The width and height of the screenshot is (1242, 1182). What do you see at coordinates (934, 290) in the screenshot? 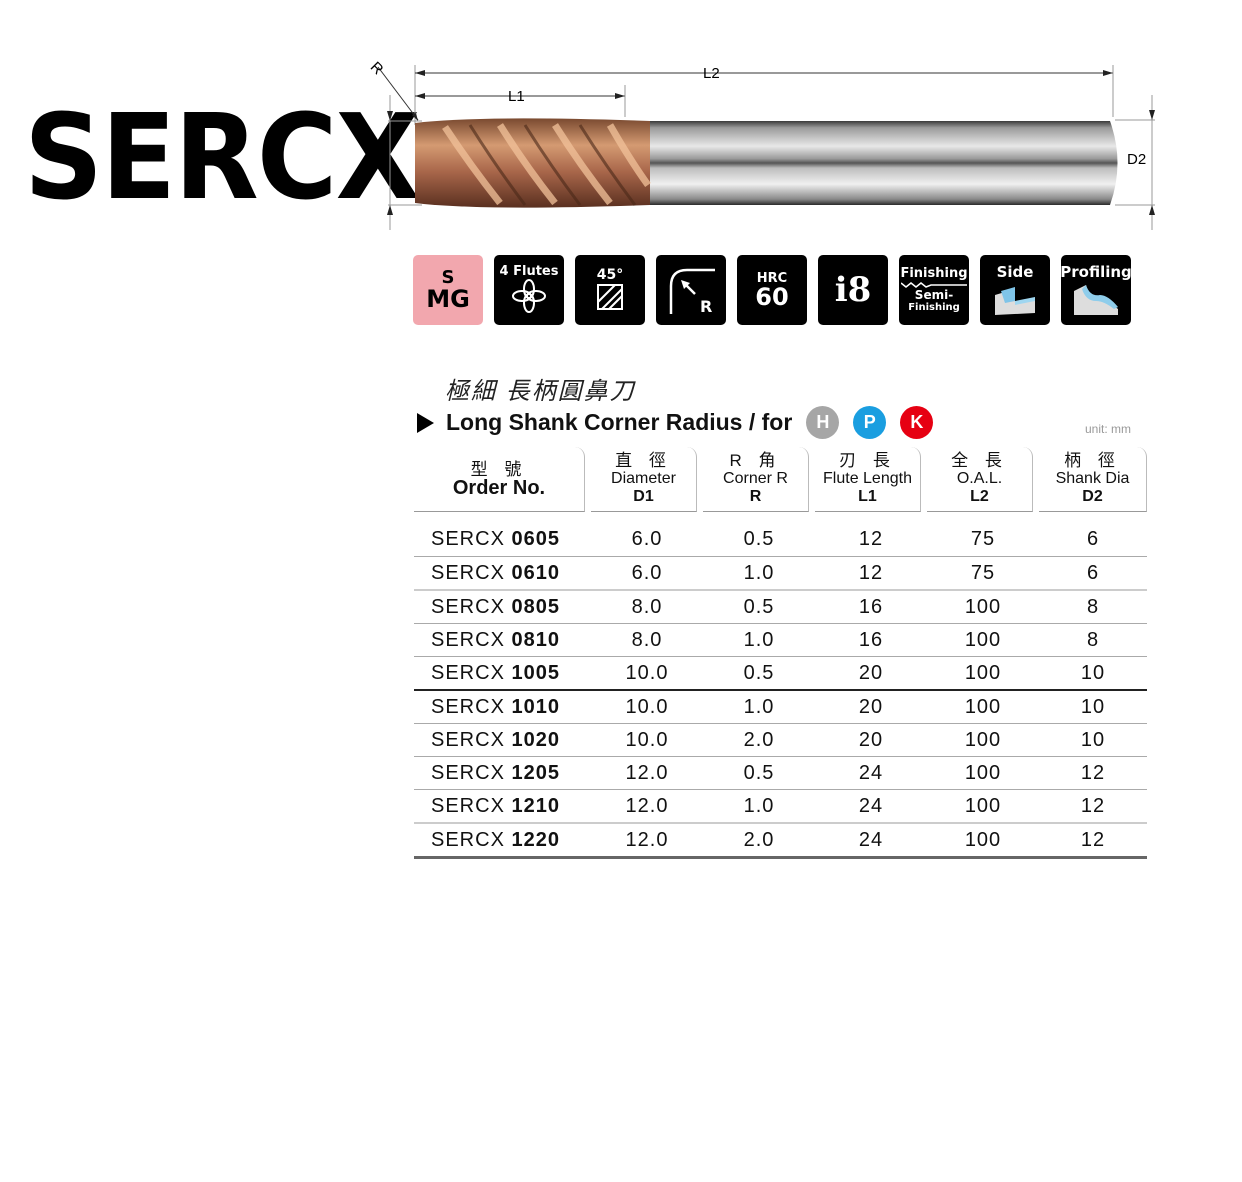
I see `finishing-icon: Finishing Semi- Finishing` at bounding box center [934, 290].